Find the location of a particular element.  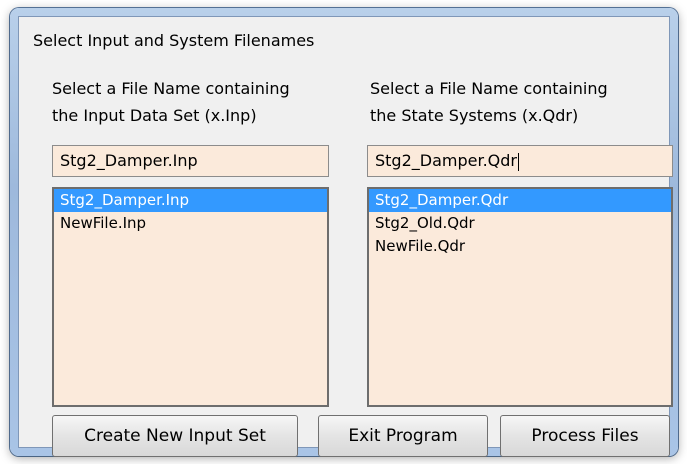

create-new-input-set-button: Create New Input Set is located at coordinates (175, 436).